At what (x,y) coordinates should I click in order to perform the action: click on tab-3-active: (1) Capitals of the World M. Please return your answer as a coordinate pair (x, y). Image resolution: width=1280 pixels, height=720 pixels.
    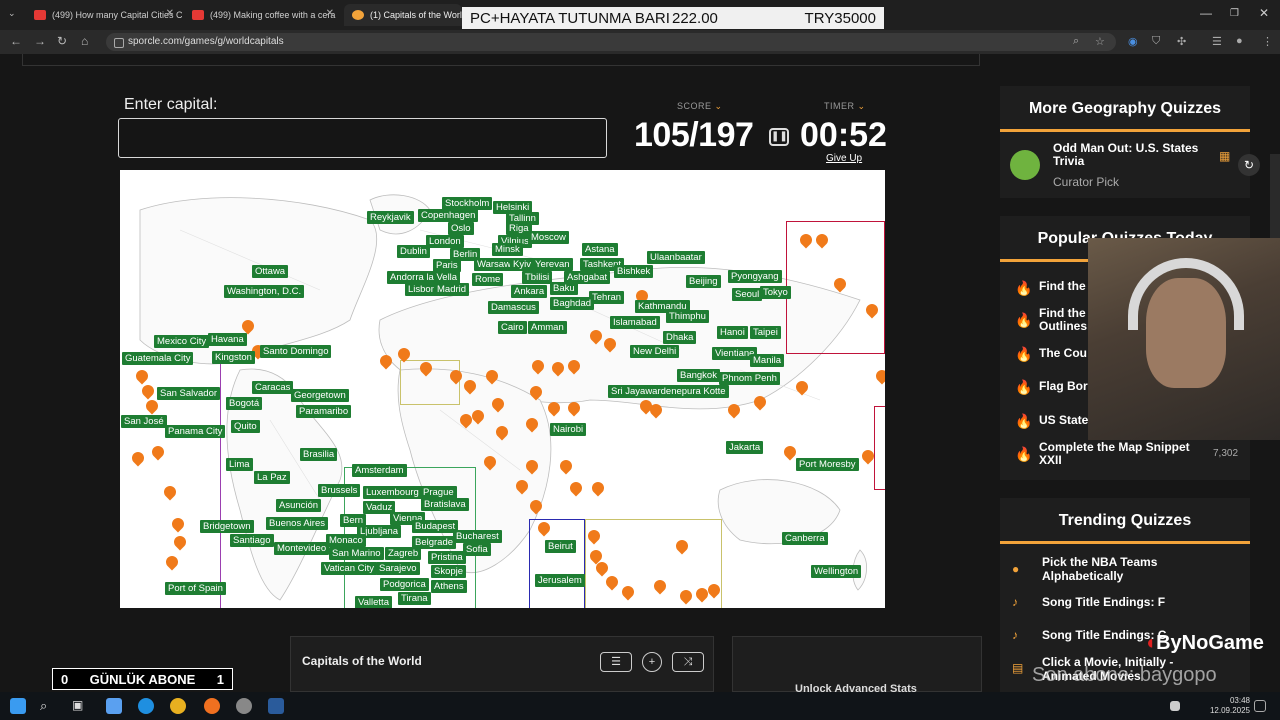
    Looking at the image, I should click on (403, 15).